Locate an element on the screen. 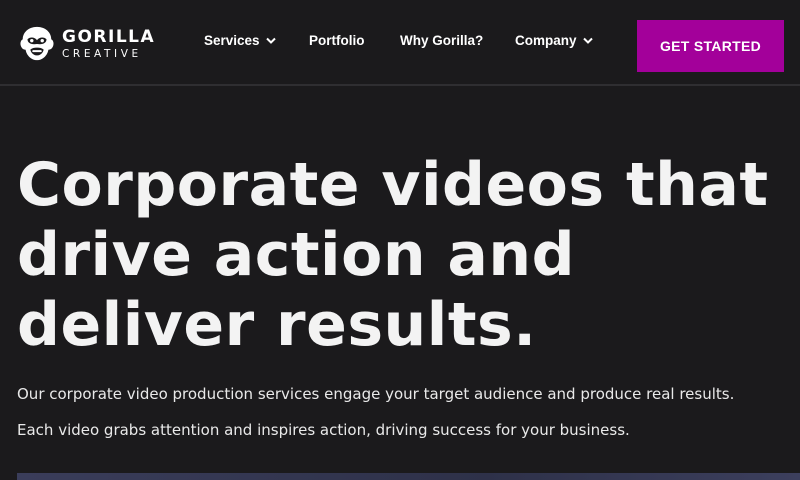 The height and width of the screenshot is (480, 800). nav-item-company: Company is located at coordinates (554, 40).